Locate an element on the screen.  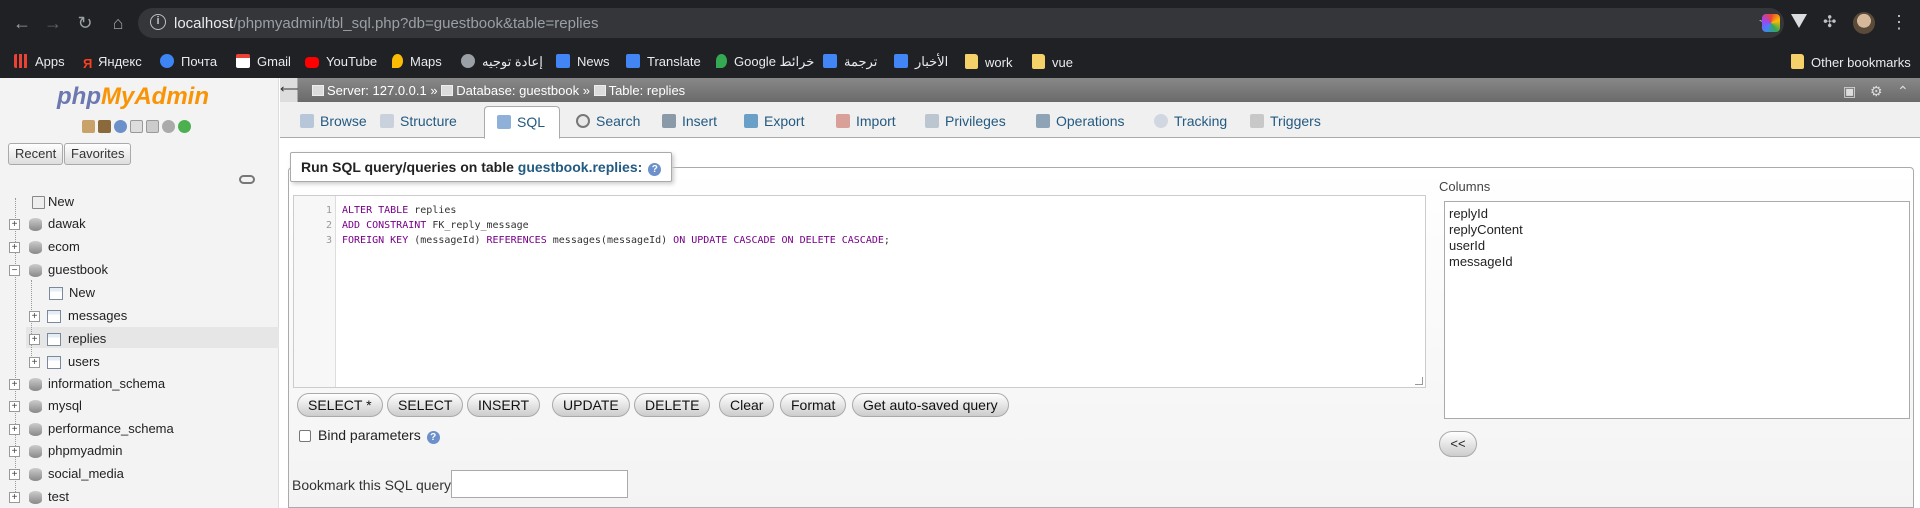
tree-item-phpmyadmin: + phpmyadmin is located at coordinates (65, 451).